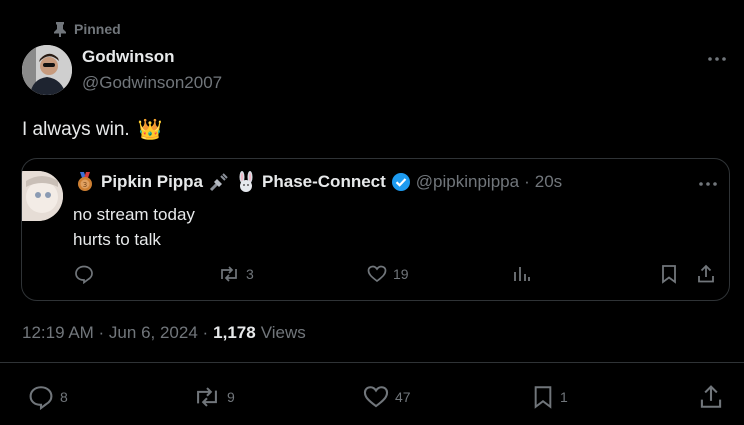 The image size is (744, 425). What do you see at coordinates (115, 333) in the screenshot?
I see `tweet-timestamp: 12:19 AM · Jun 6, 2024 ·` at bounding box center [115, 333].